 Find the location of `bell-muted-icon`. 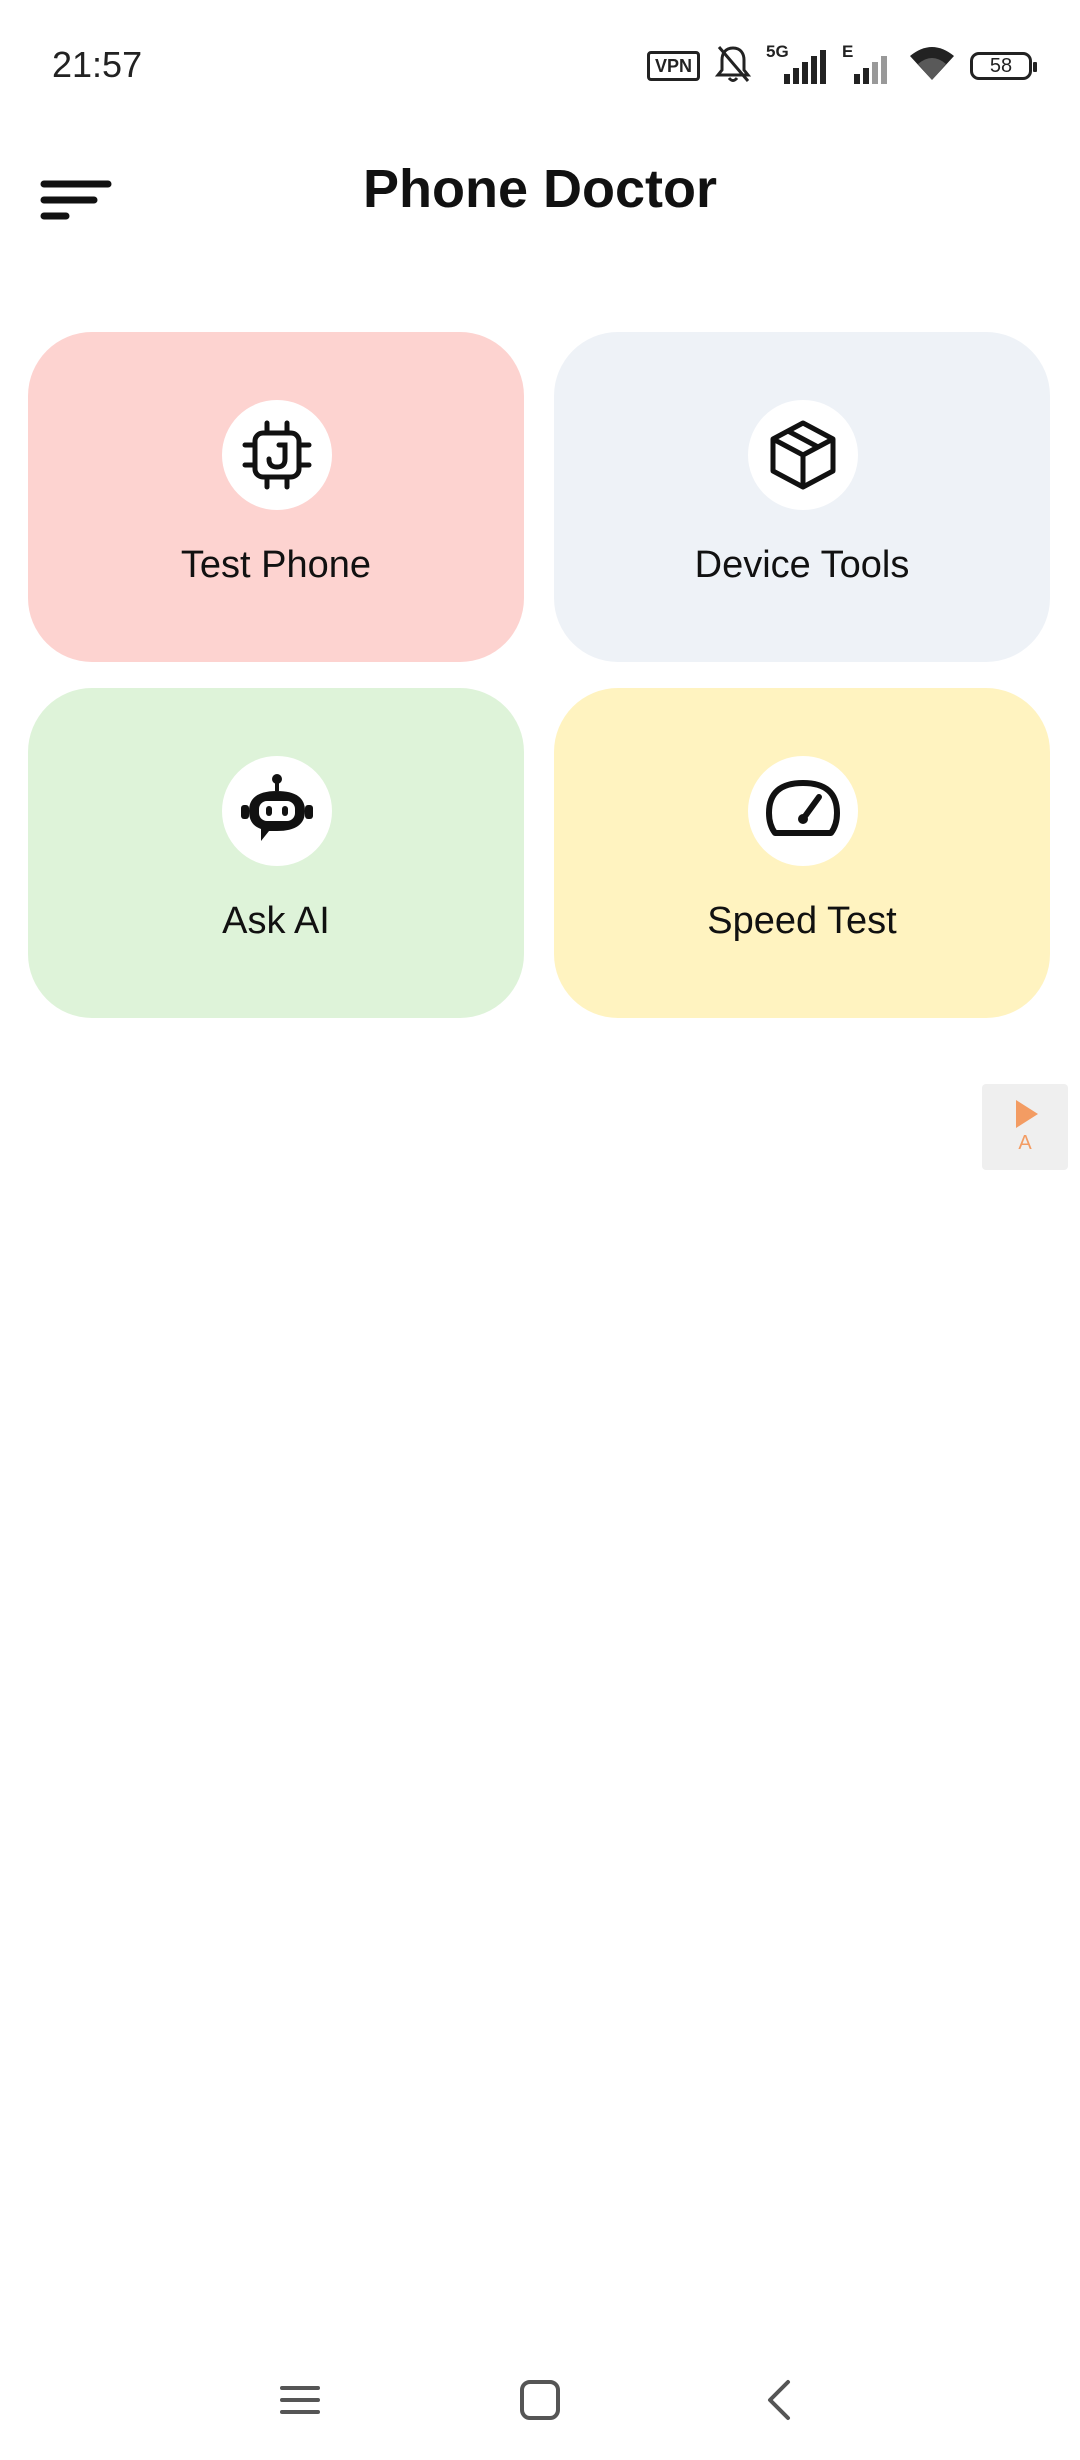

bell-muted-icon is located at coordinates (733, 66).